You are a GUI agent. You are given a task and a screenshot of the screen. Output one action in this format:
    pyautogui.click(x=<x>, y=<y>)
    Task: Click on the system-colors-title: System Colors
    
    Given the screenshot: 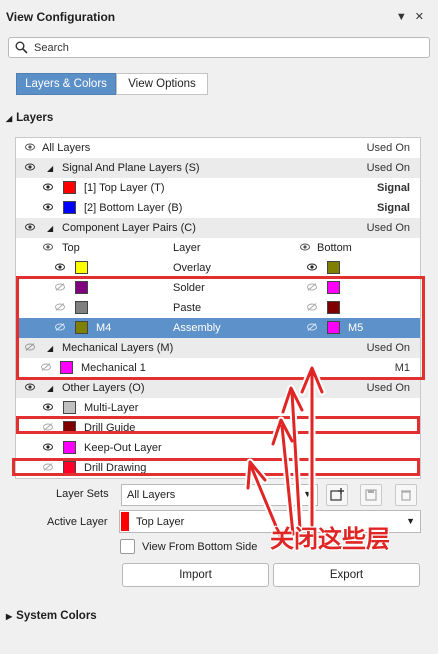 What is the action you would take?
    pyautogui.click(x=56, y=616)
    